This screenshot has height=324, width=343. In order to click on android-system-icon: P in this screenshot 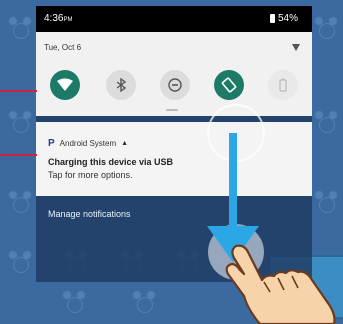, I will do `click(51, 143)`.